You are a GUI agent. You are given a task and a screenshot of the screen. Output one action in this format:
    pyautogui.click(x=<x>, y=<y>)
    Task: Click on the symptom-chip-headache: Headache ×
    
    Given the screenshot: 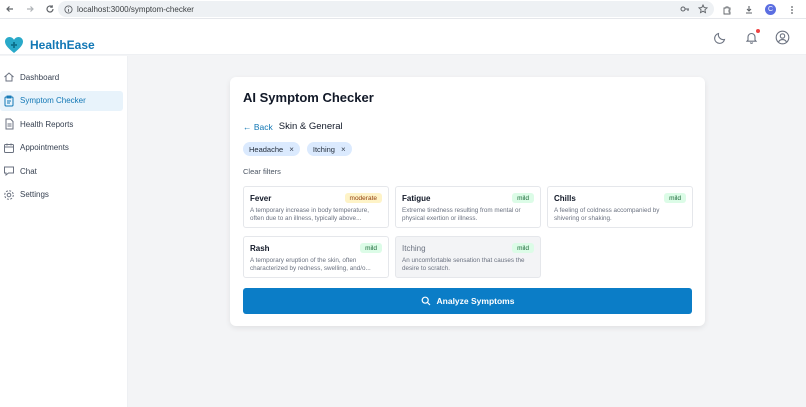 What is the action you would take?
    pyautogui.click(x=271, y=149)
    